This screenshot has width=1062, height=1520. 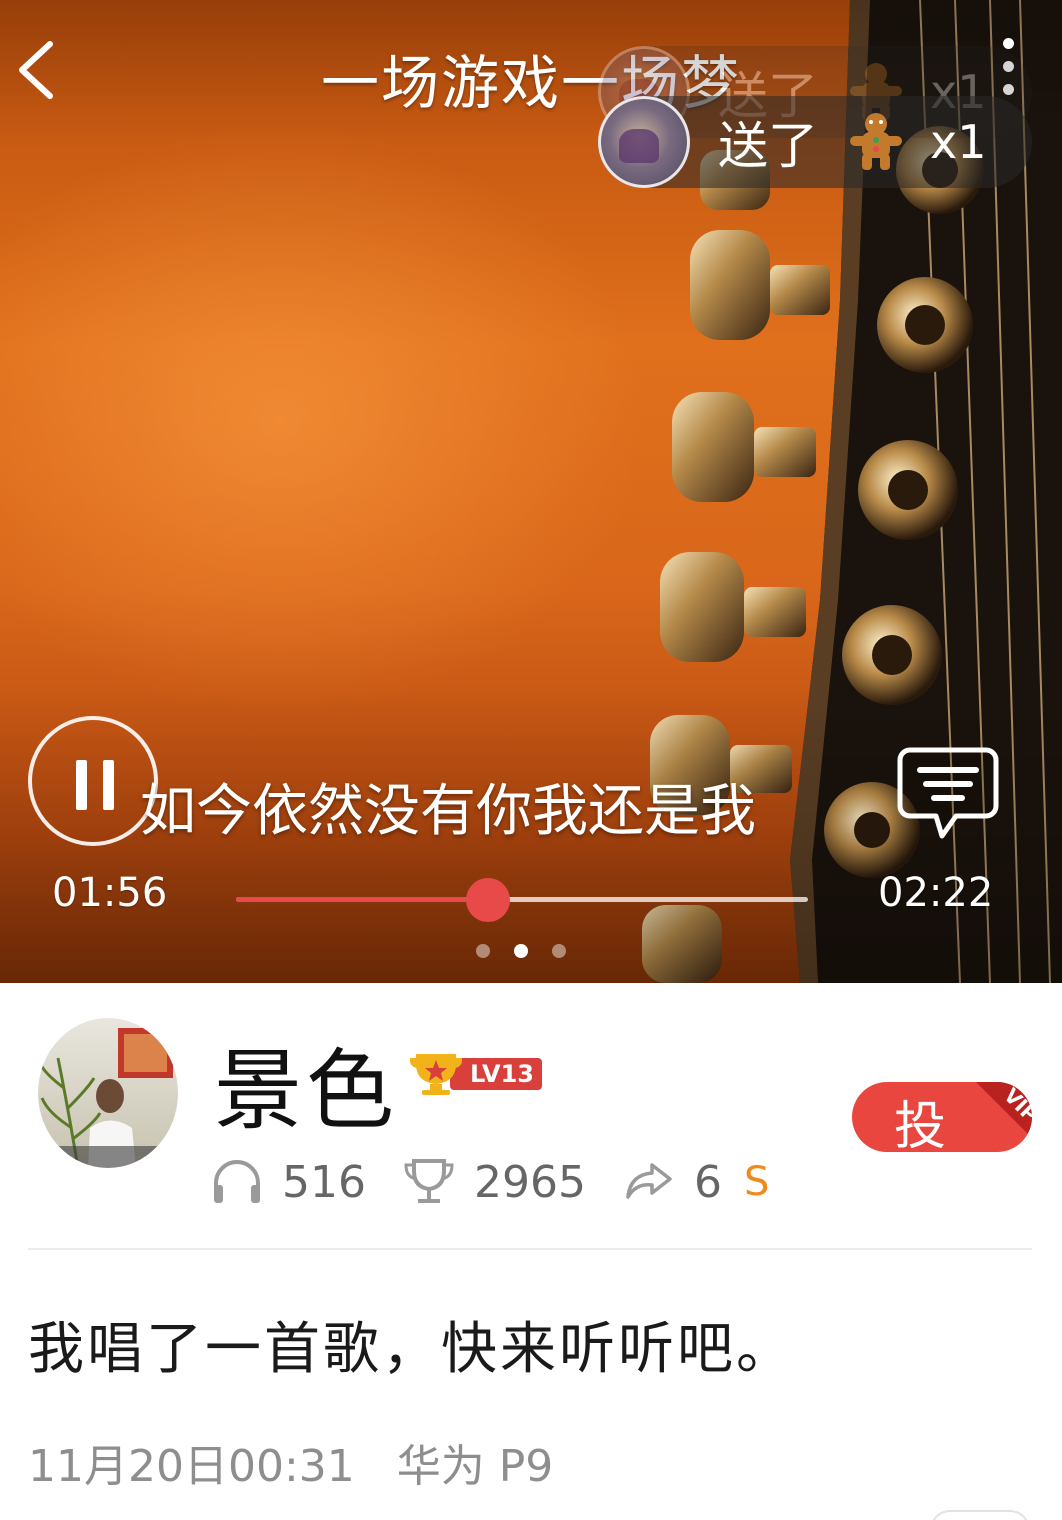 I want to click on progress-knob, so click(x=487, y=900).